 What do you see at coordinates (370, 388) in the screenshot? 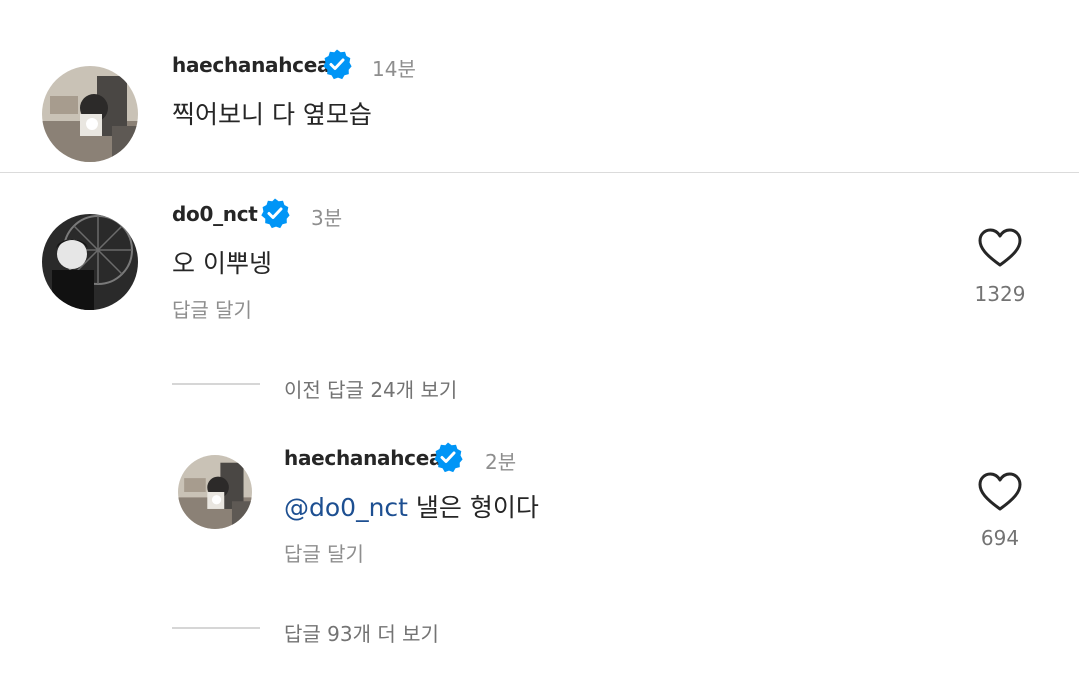
I see `view-previous-replies-button: 이전 답글 24개 보기` at bounding box center [370, 388].